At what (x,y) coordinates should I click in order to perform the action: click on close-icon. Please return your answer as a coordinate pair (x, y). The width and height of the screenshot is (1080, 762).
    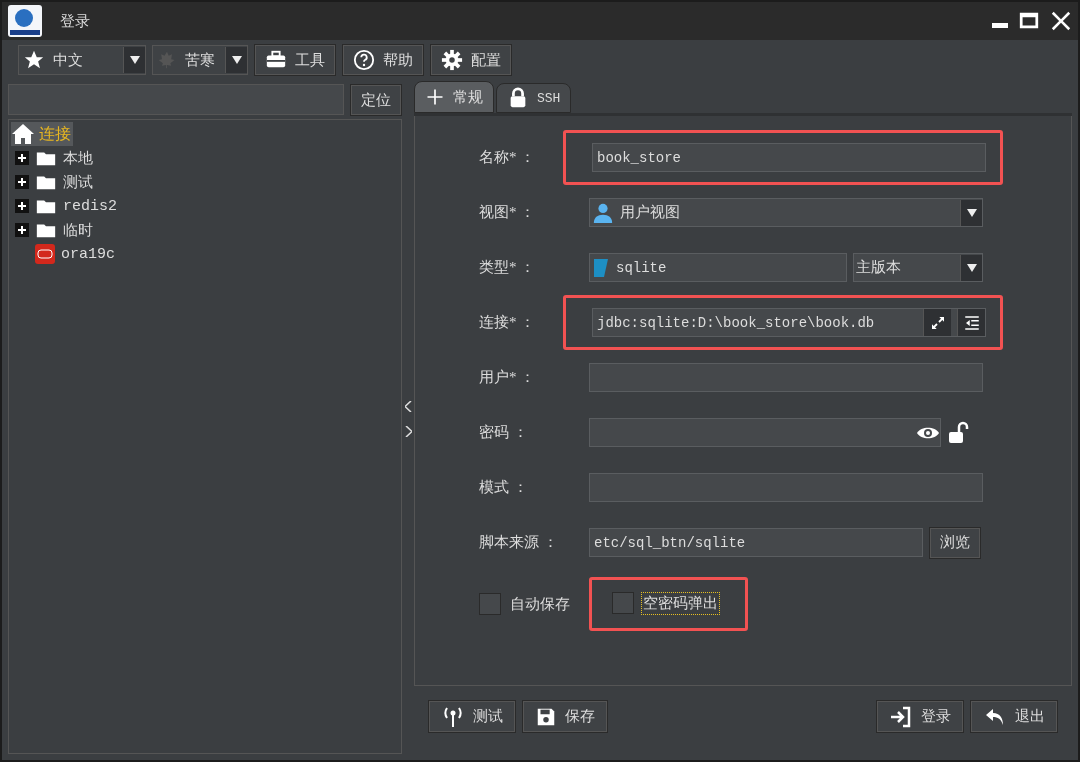
    Looking at the image, I should click on (1061, 21).